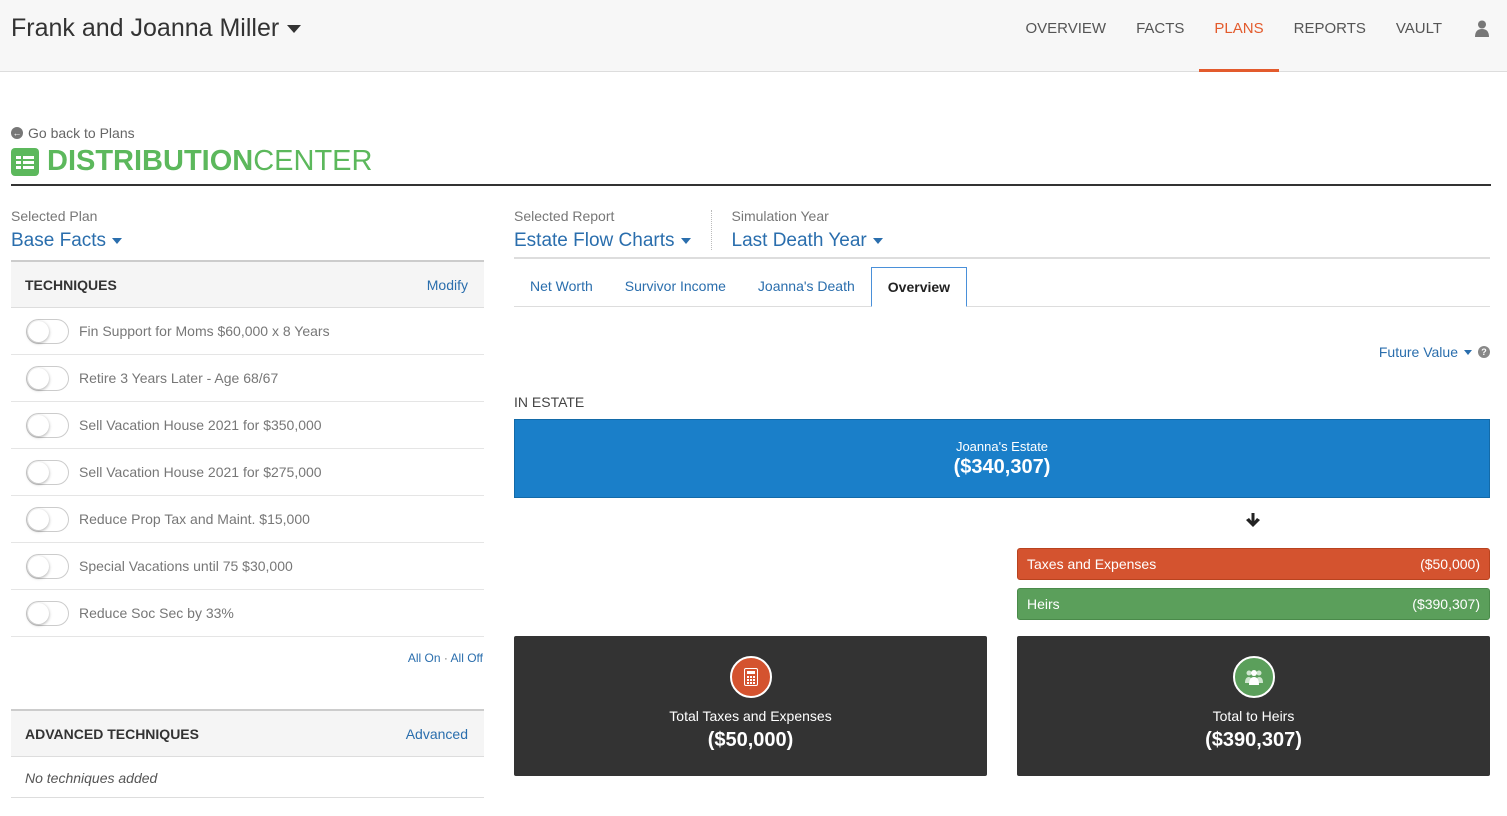  Describe the element at coordinates (200, 425) in the screenshot. I see `technique-label: Sell Vacation House 2021 for $350,000` at that location.